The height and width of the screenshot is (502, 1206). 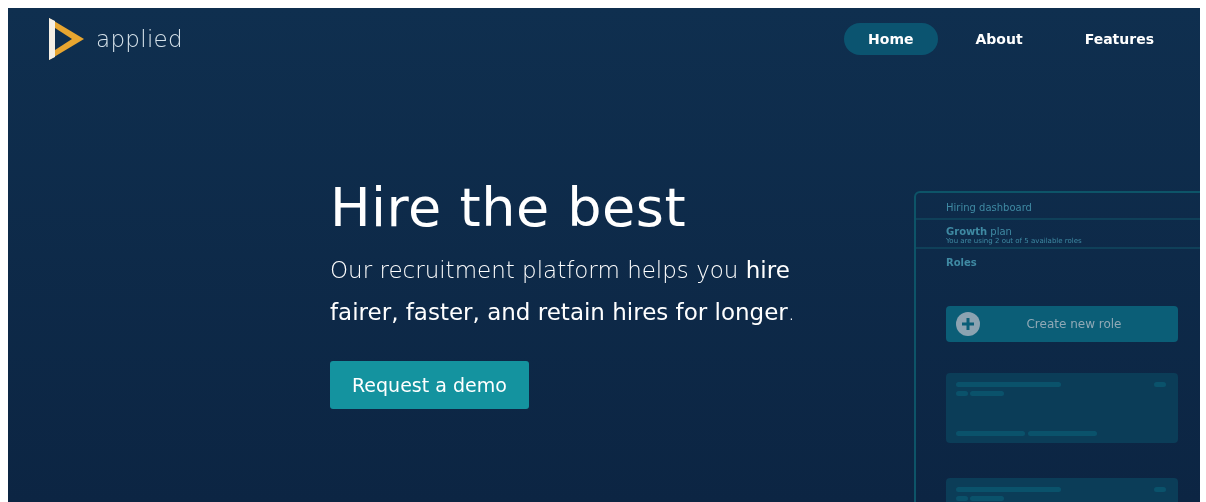 I want to click on request-demo-button: Request a demo, so click(x=429, y=385).